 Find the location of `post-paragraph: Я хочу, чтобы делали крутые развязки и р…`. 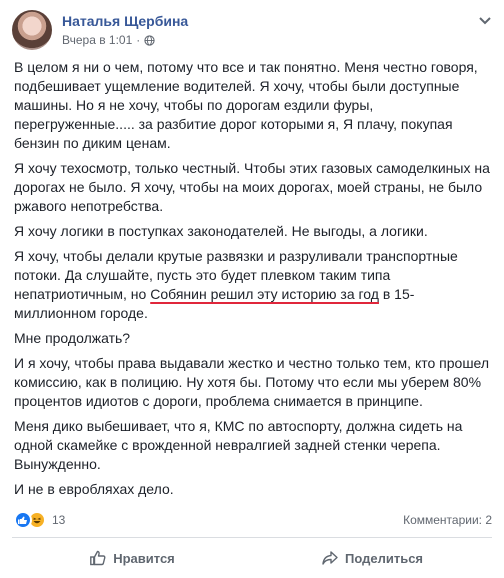

post-paragraph: Я хочу, чтобы делали крутые развязки и р… is located at coordinates (255, 285).